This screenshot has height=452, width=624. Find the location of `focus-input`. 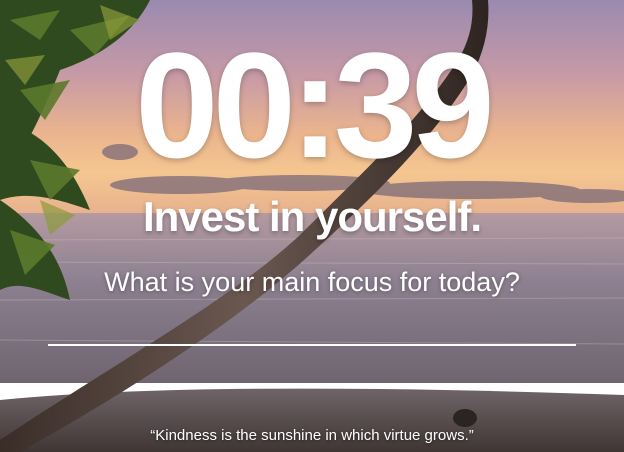

focus-input is located at coordinates (312, 329).